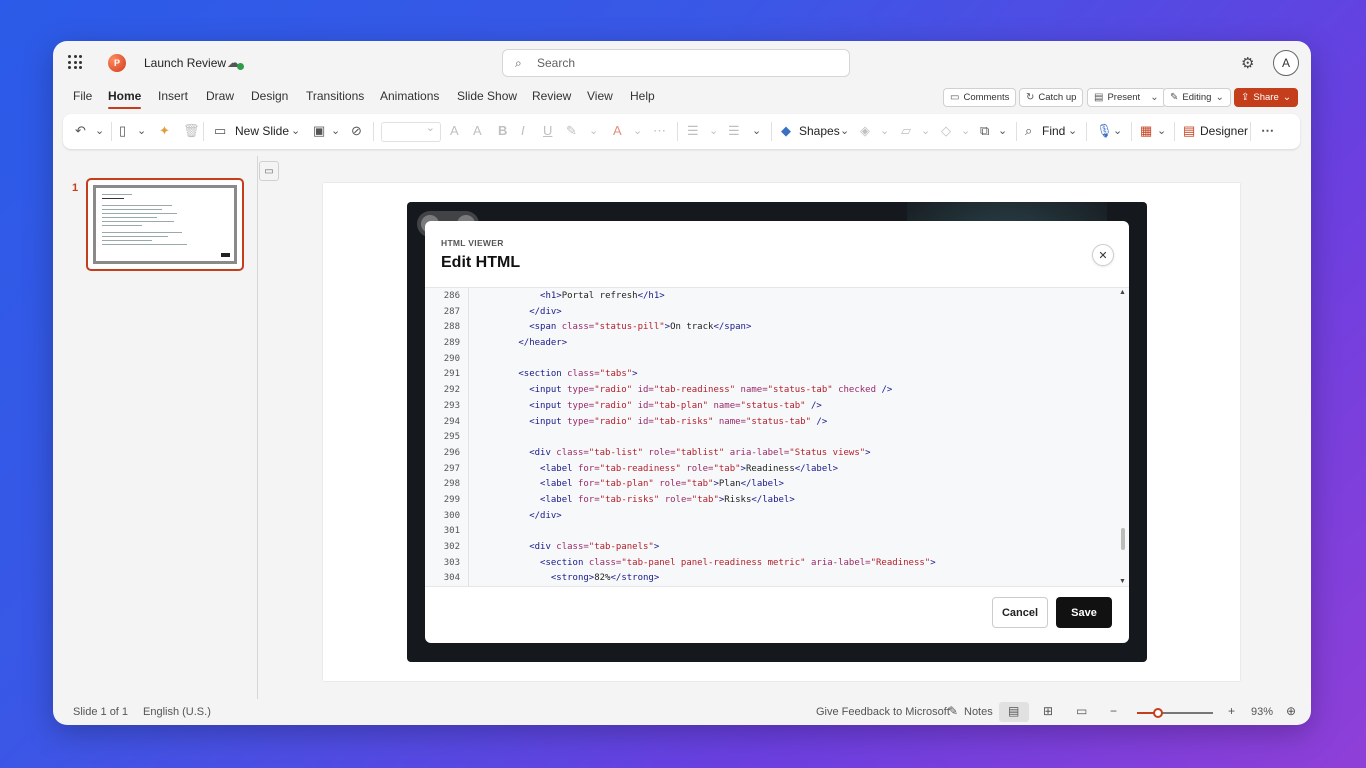 The height and width of the screenshot is (768, 1366). I want to click on cloud-saved-icon: ☁, so click(235, 62).